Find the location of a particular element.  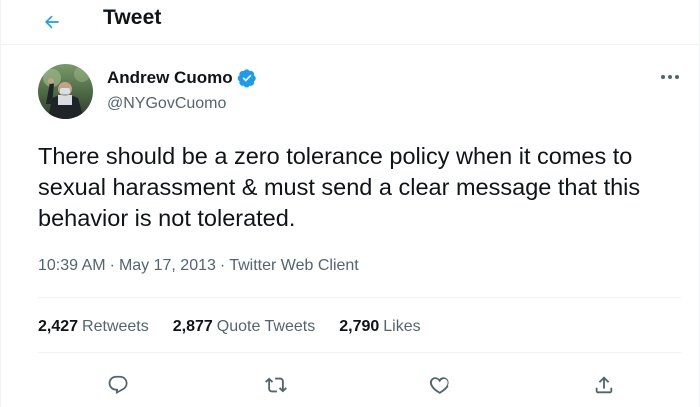

author-name: Andrew Cuomo is located at coordinates (182, 78).